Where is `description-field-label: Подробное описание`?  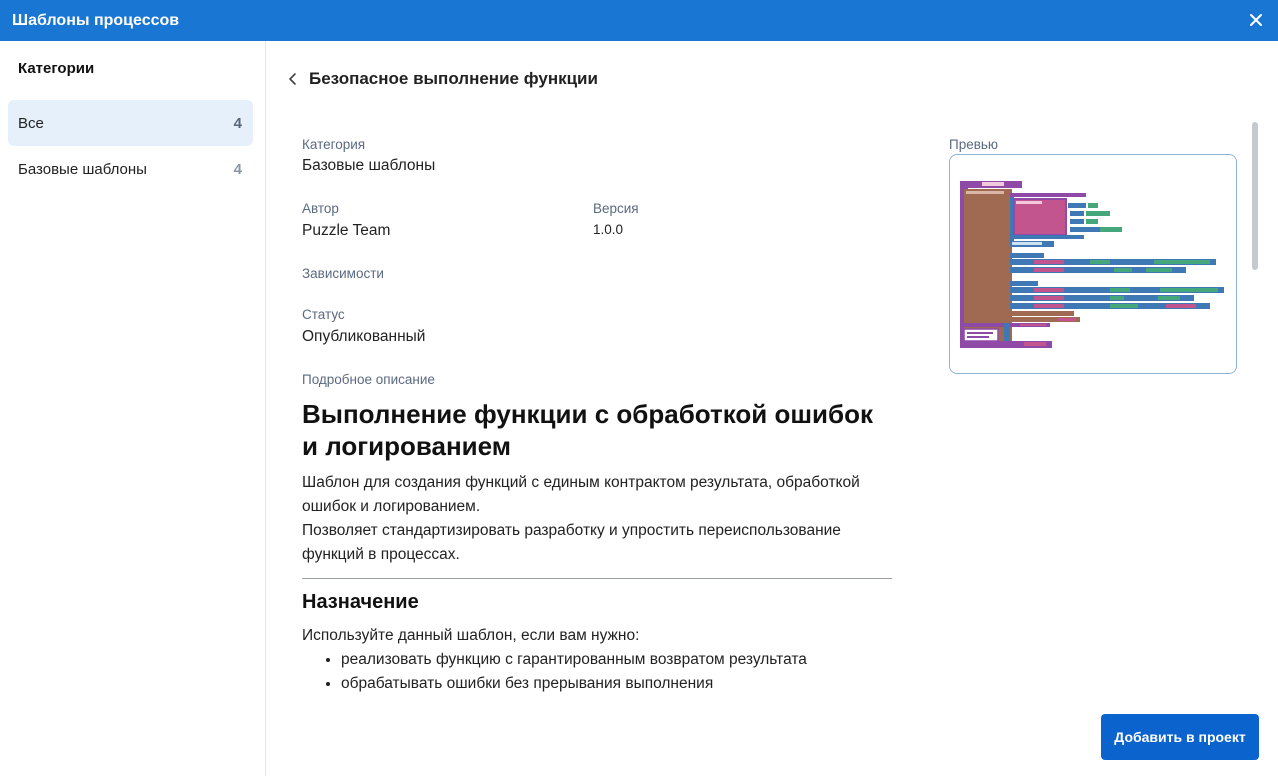 description-field-label: Подробное описание is located at coordinates (368, 379).